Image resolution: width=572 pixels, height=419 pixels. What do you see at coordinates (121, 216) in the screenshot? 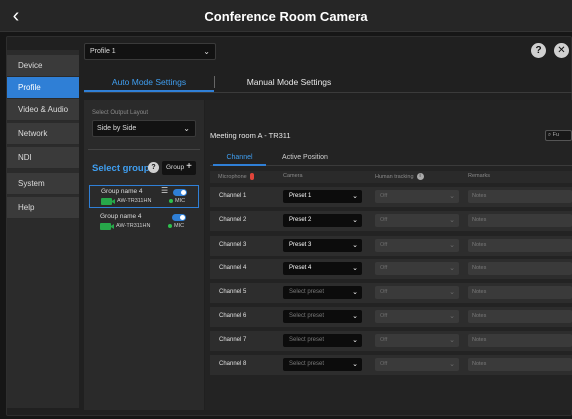
I see `group-name: Group name 4` at bounding box center [121, 216].